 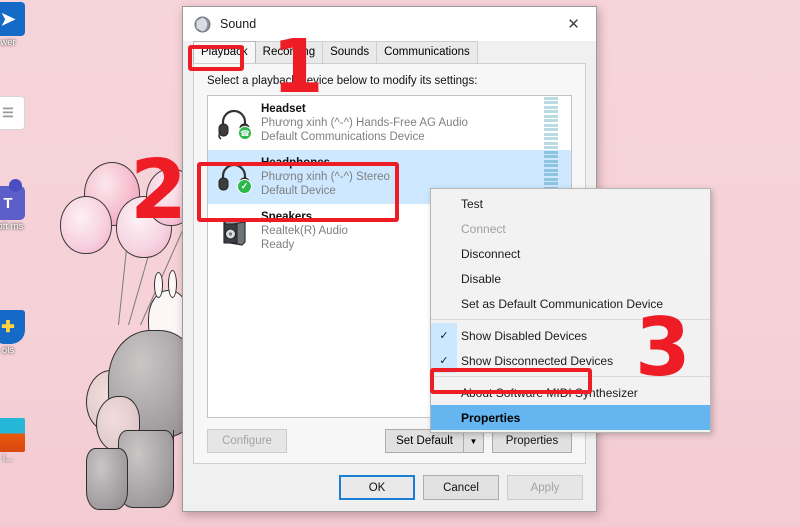 I want to click on microsoft-teams-icon: T, so click(x=12, y=199).